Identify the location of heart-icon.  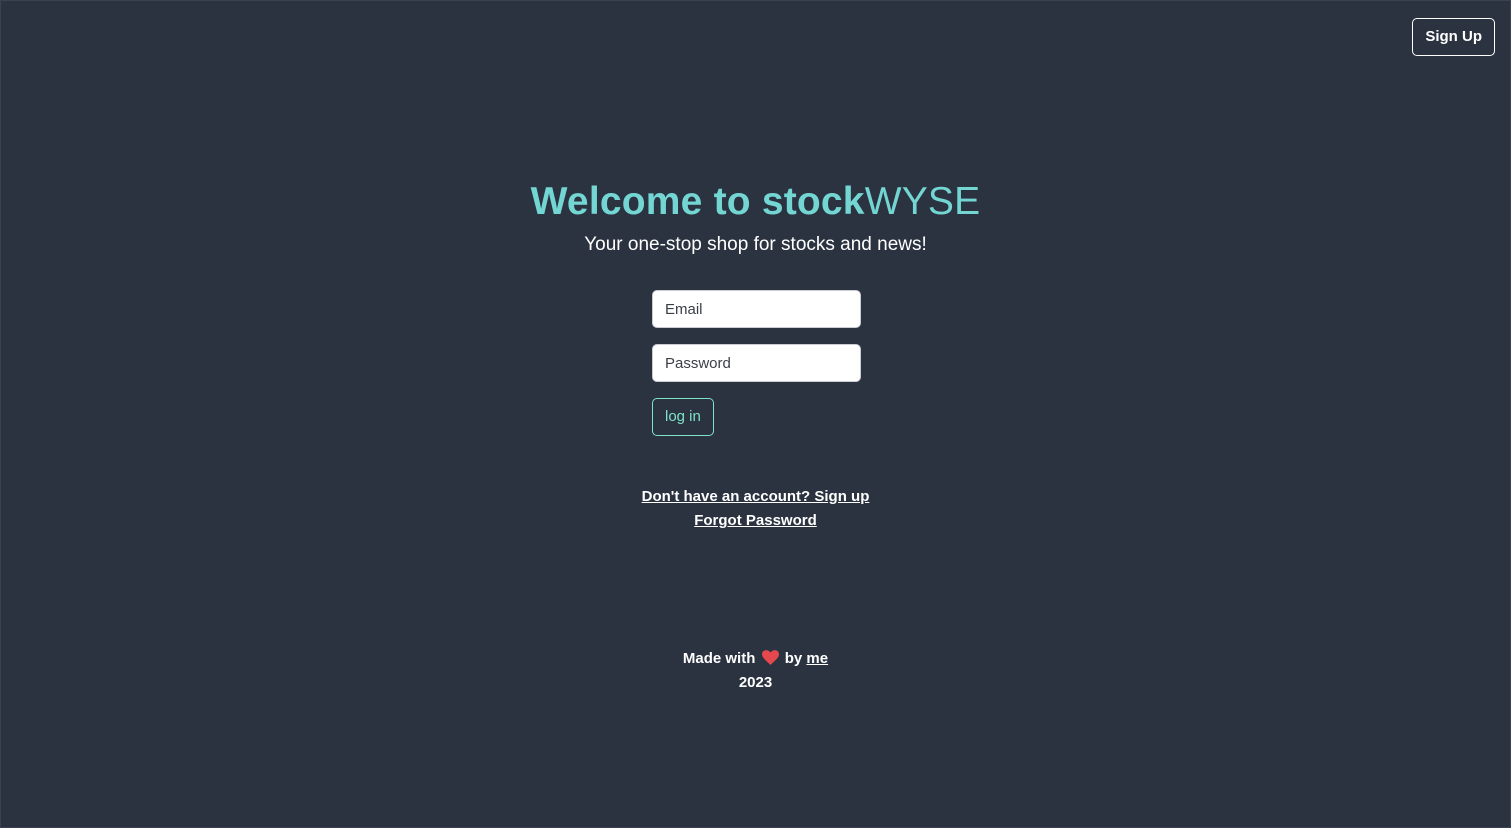
(770, 657).